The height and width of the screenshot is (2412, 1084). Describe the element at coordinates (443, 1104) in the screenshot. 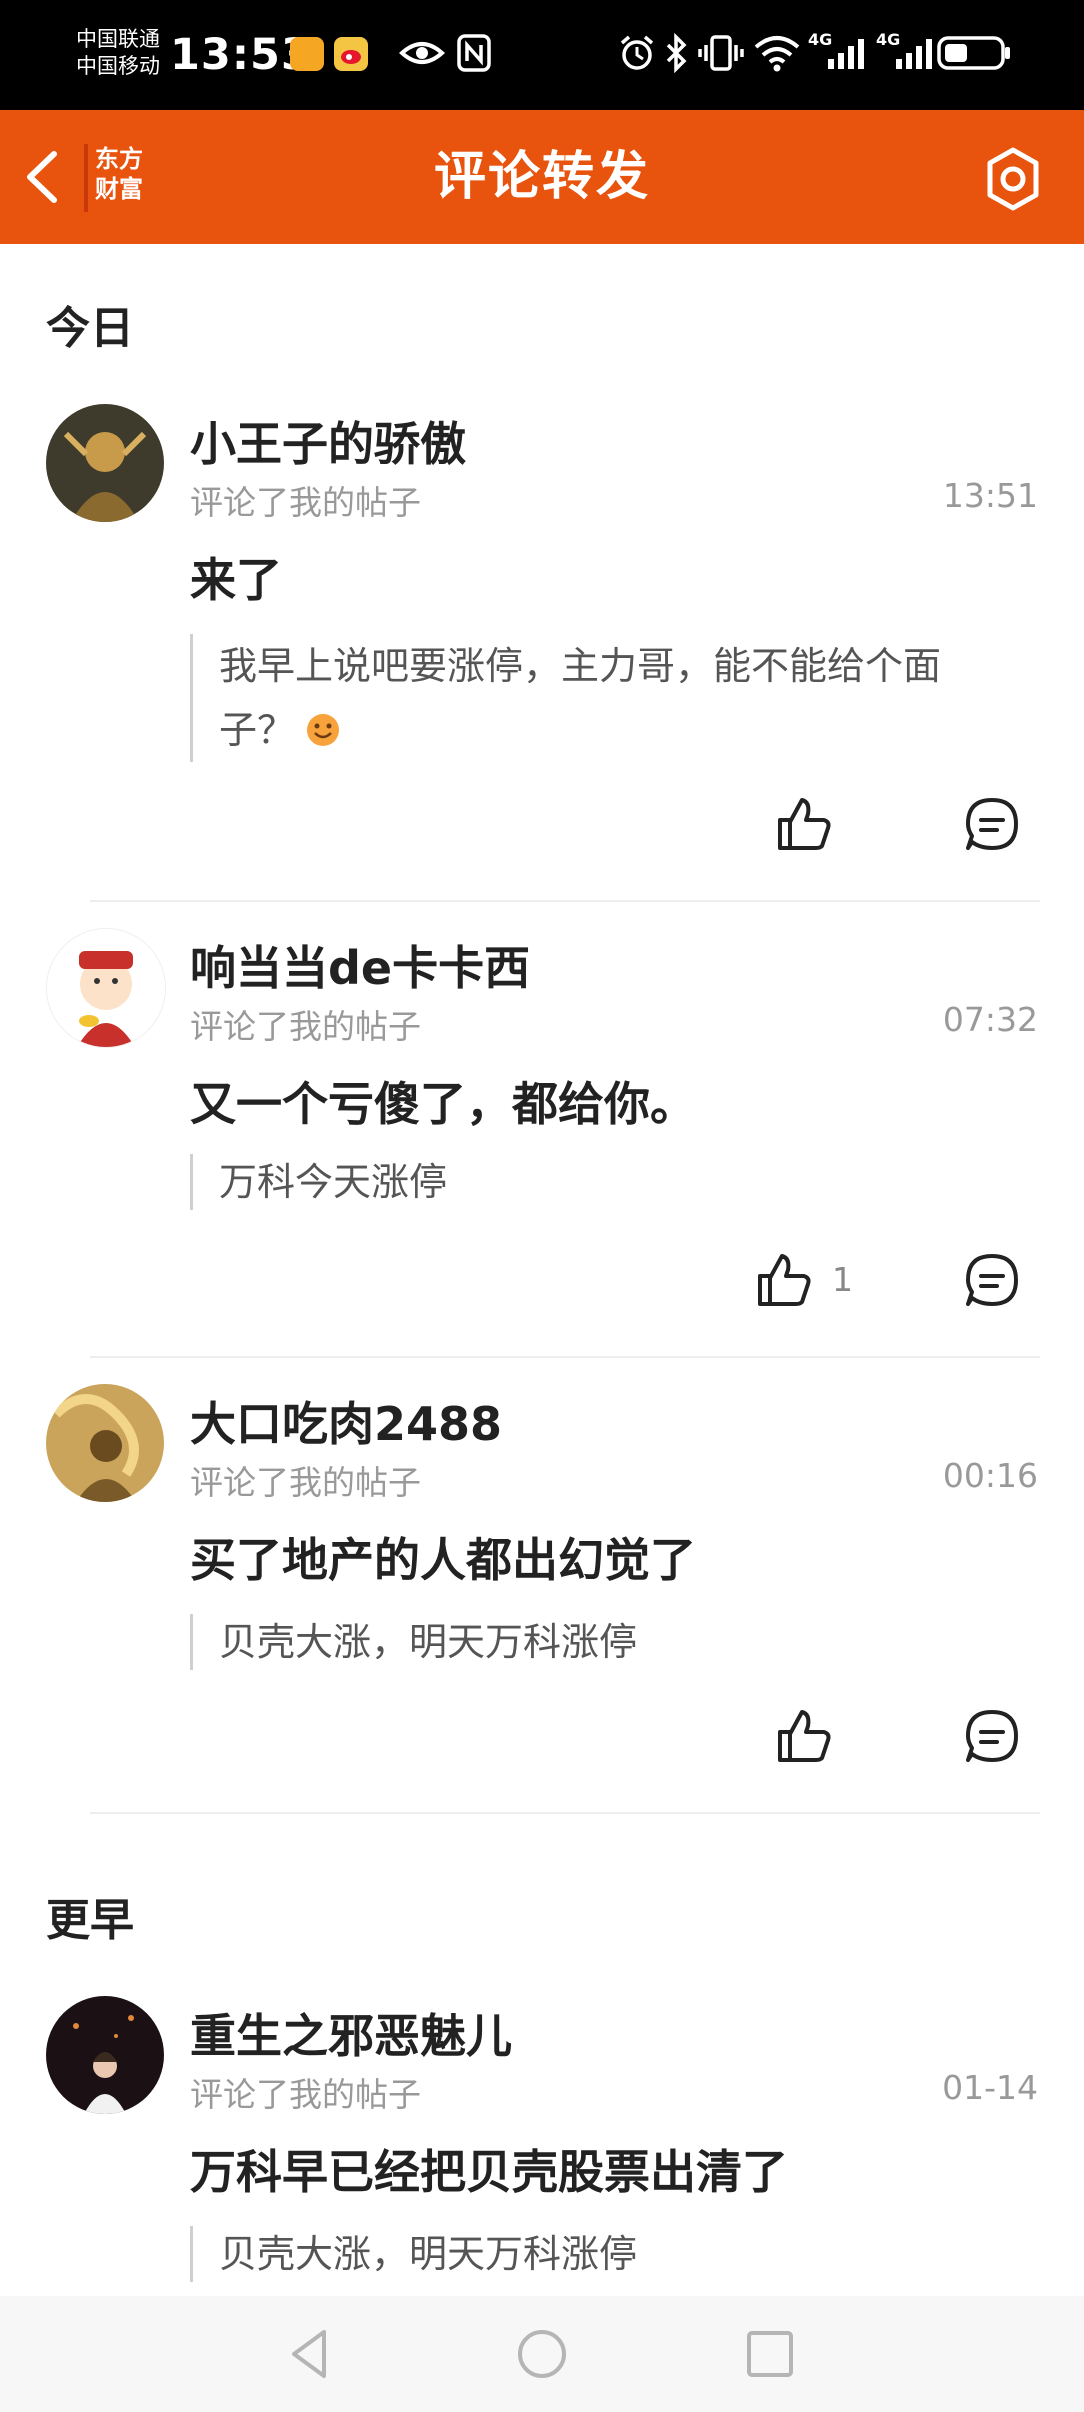

I see `comment-text: 又一个亏傻了，都给你。` at that location.